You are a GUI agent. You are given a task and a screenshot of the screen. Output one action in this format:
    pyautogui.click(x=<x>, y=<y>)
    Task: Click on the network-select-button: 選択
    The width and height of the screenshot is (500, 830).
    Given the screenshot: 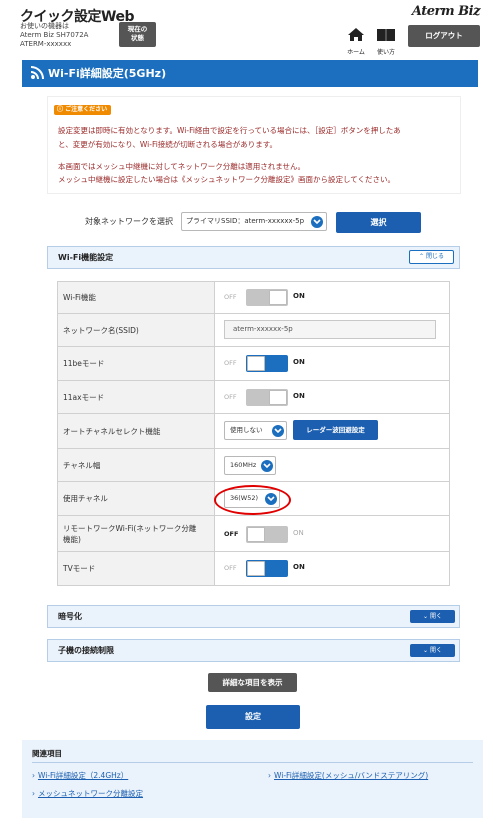 What is the action you would take?
    pyautogui.click(x=378, y=222)
    